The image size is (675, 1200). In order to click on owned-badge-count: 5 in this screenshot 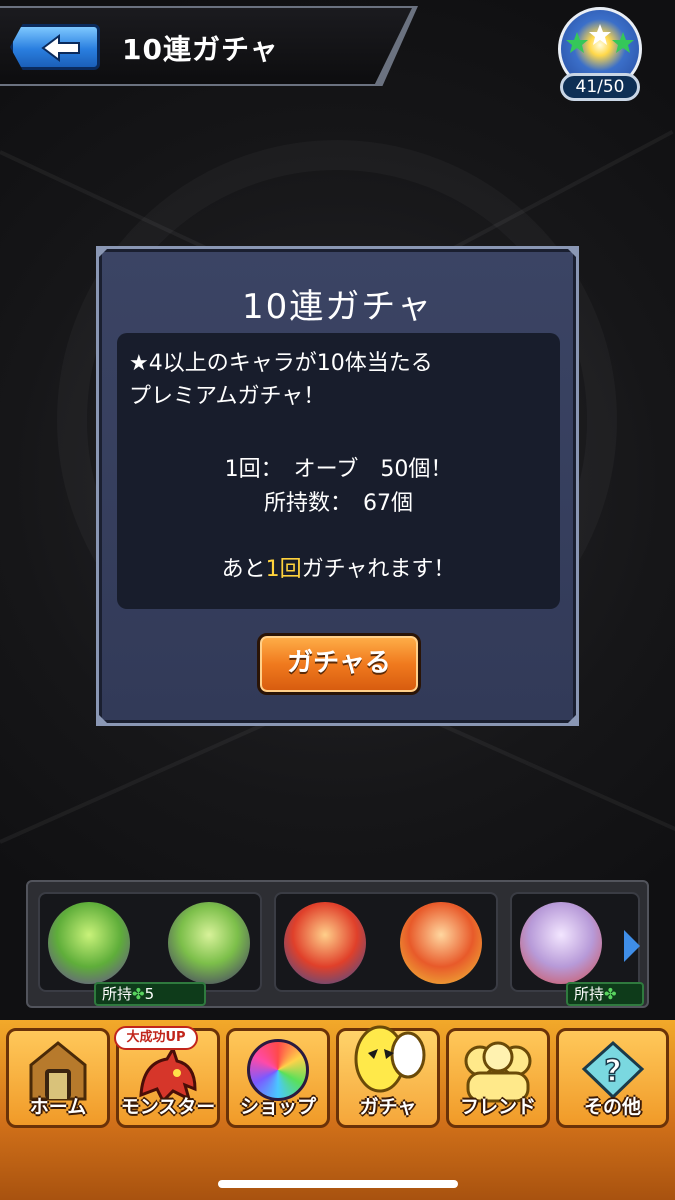, I will do `click(149, 994)`.